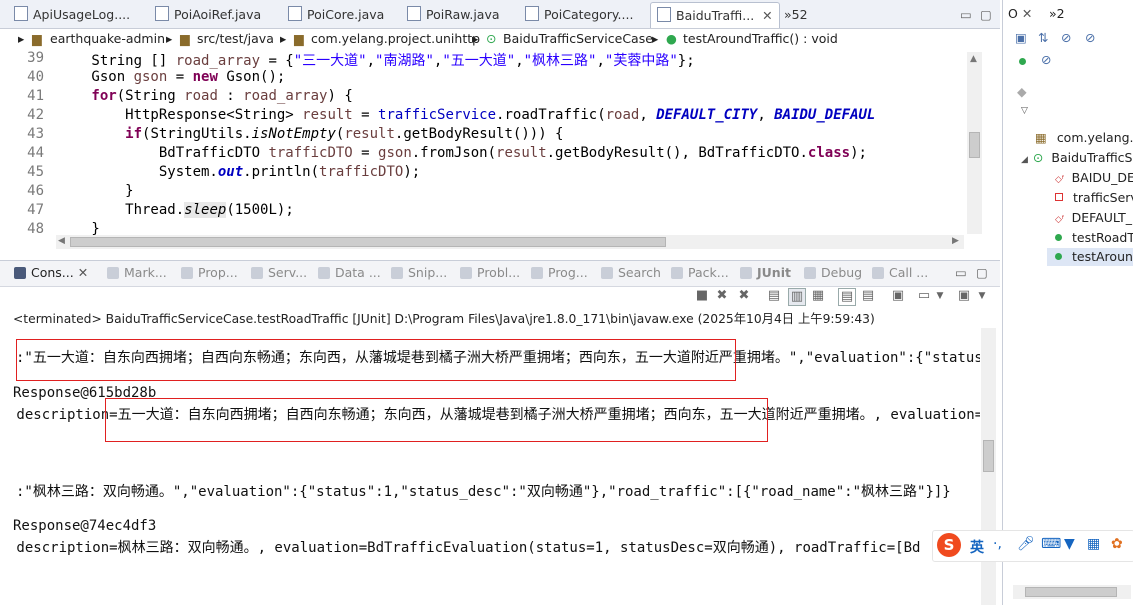 This screenshot has height=605, width=1133. I want to click on clear-console-icon: ▤, so click(774, 296).